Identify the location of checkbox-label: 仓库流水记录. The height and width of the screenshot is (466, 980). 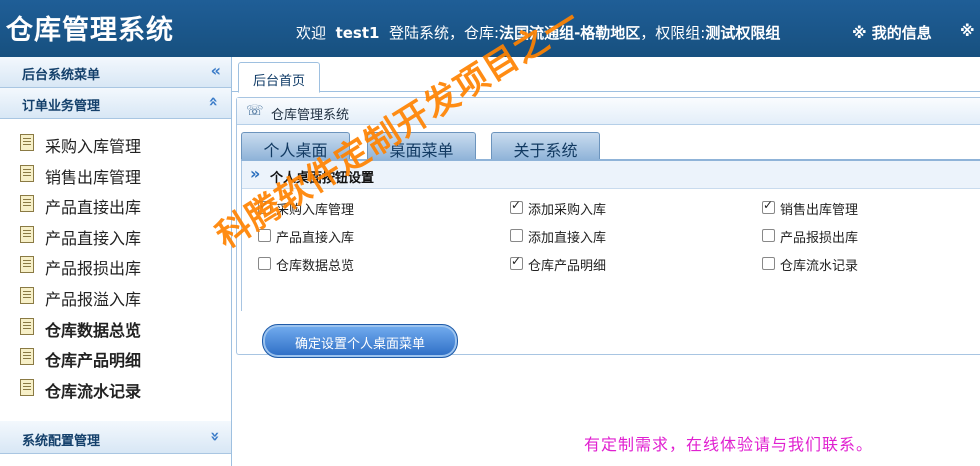
(819, 266).